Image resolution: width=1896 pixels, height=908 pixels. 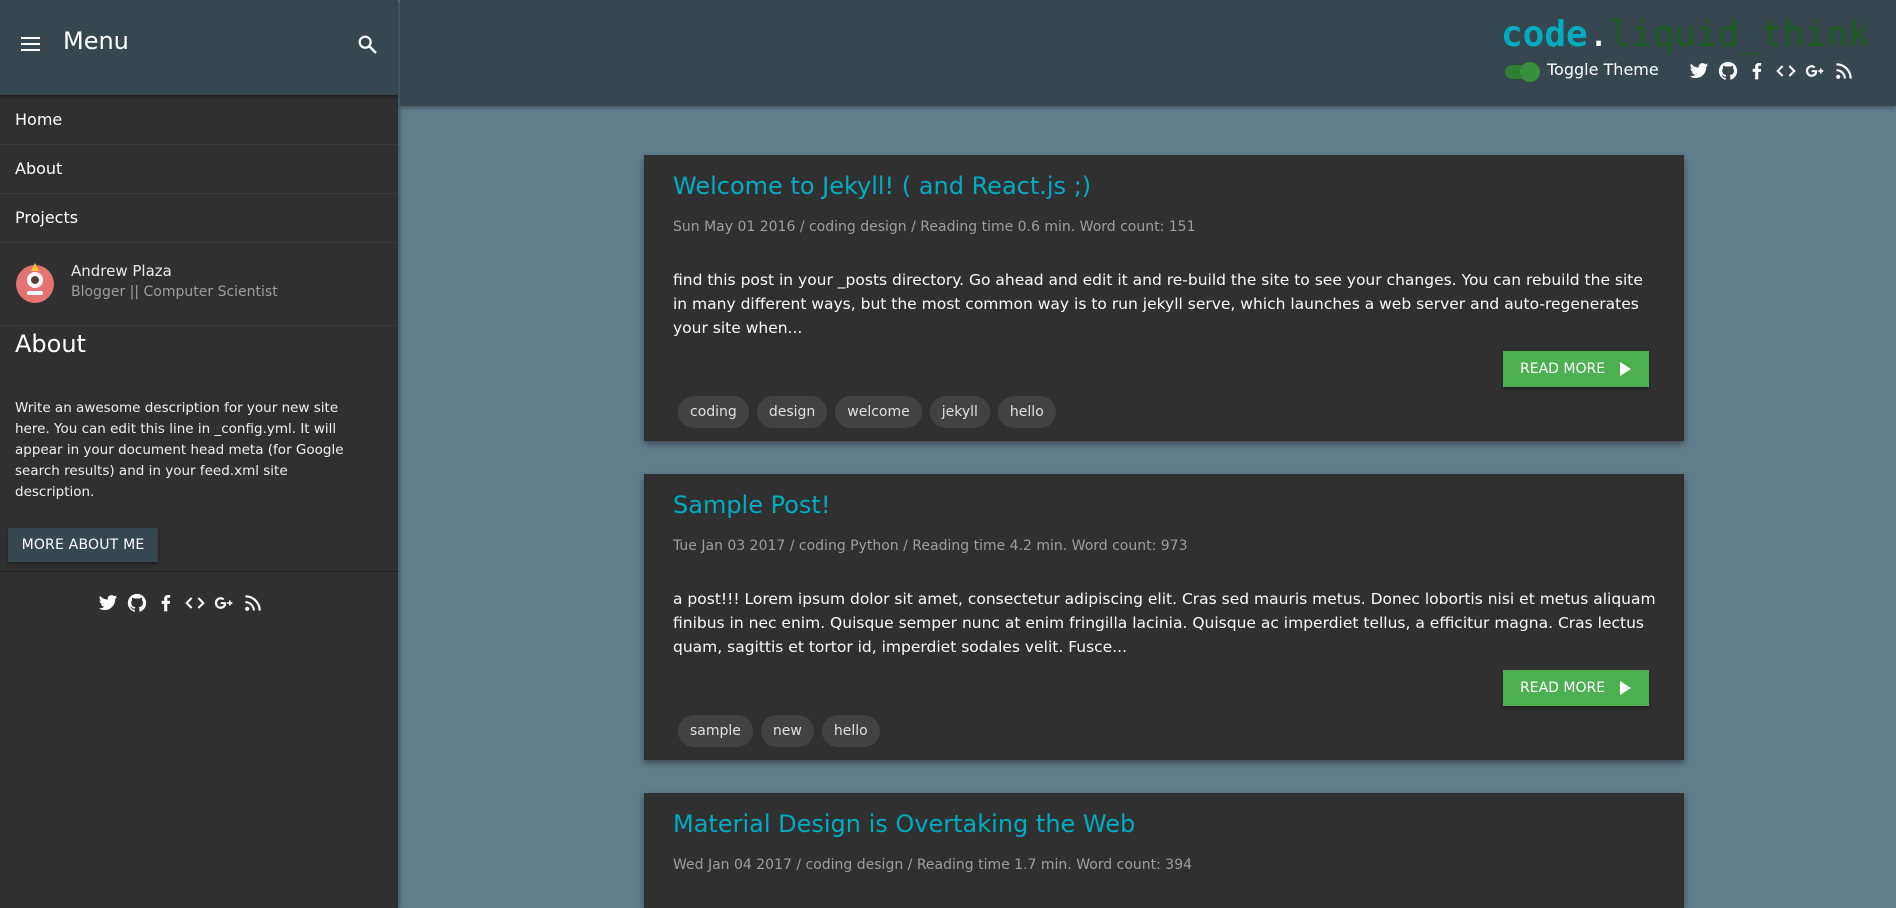 What do you see at coordinates (1603, 69) in the screenshot?
I see `toggle-theme-label: Toggle Theme` at bounding box center [1603, 69].